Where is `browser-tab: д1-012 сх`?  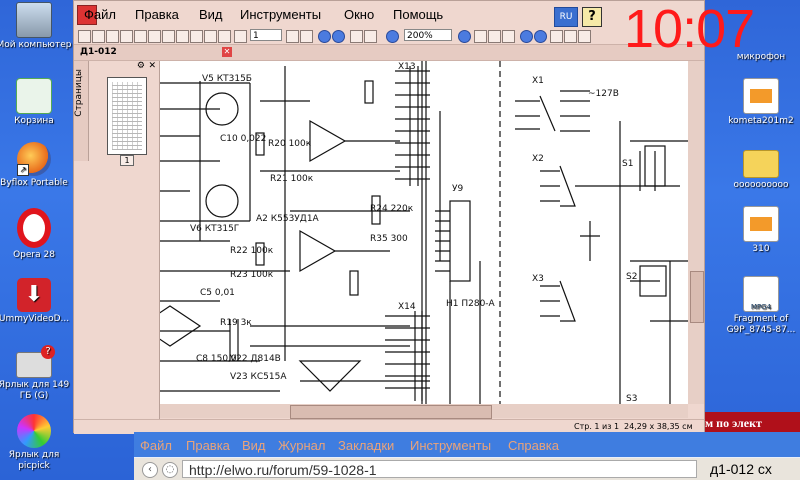
browser-tab: д1-012 сх is located at coordinates (755, 469).